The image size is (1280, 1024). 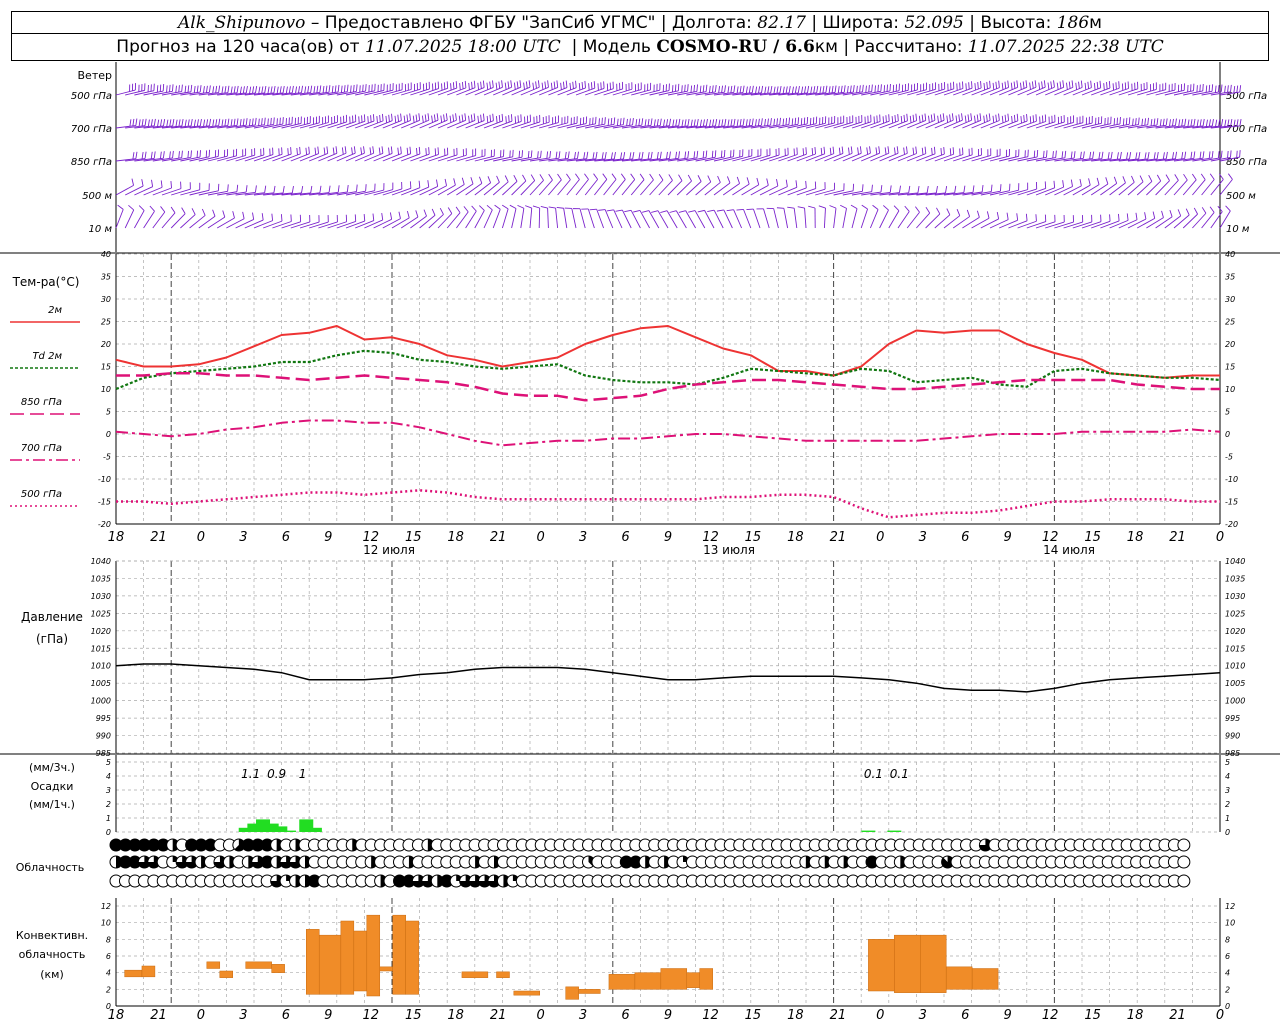 What do you see at coordinates (1232, 718) in the screenshot?
I see `pressure-panel-ytick-right: 995` at bounding box center [1232, 718].